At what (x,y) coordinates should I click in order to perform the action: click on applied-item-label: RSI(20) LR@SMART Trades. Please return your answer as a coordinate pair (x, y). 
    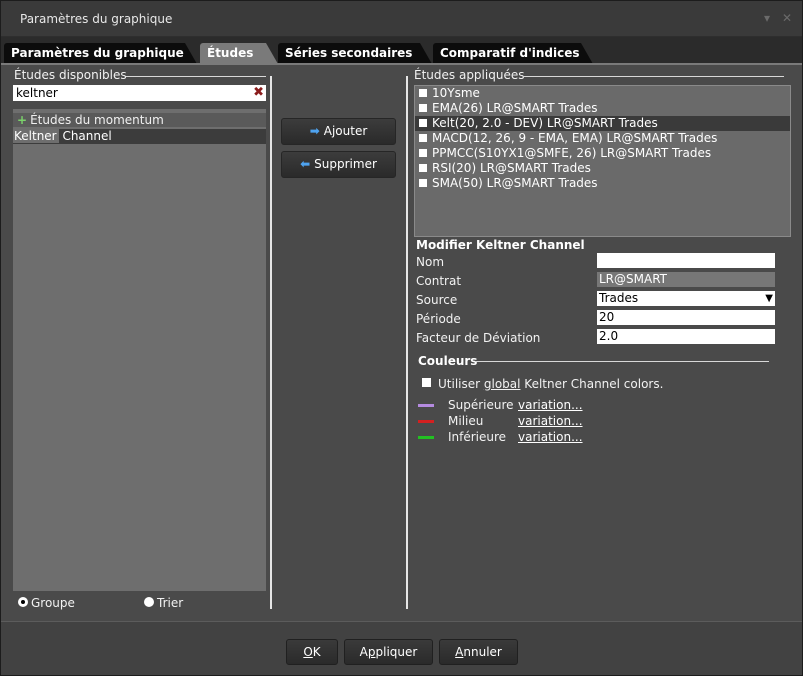
    Looking at the image, I should click on (511, 168).